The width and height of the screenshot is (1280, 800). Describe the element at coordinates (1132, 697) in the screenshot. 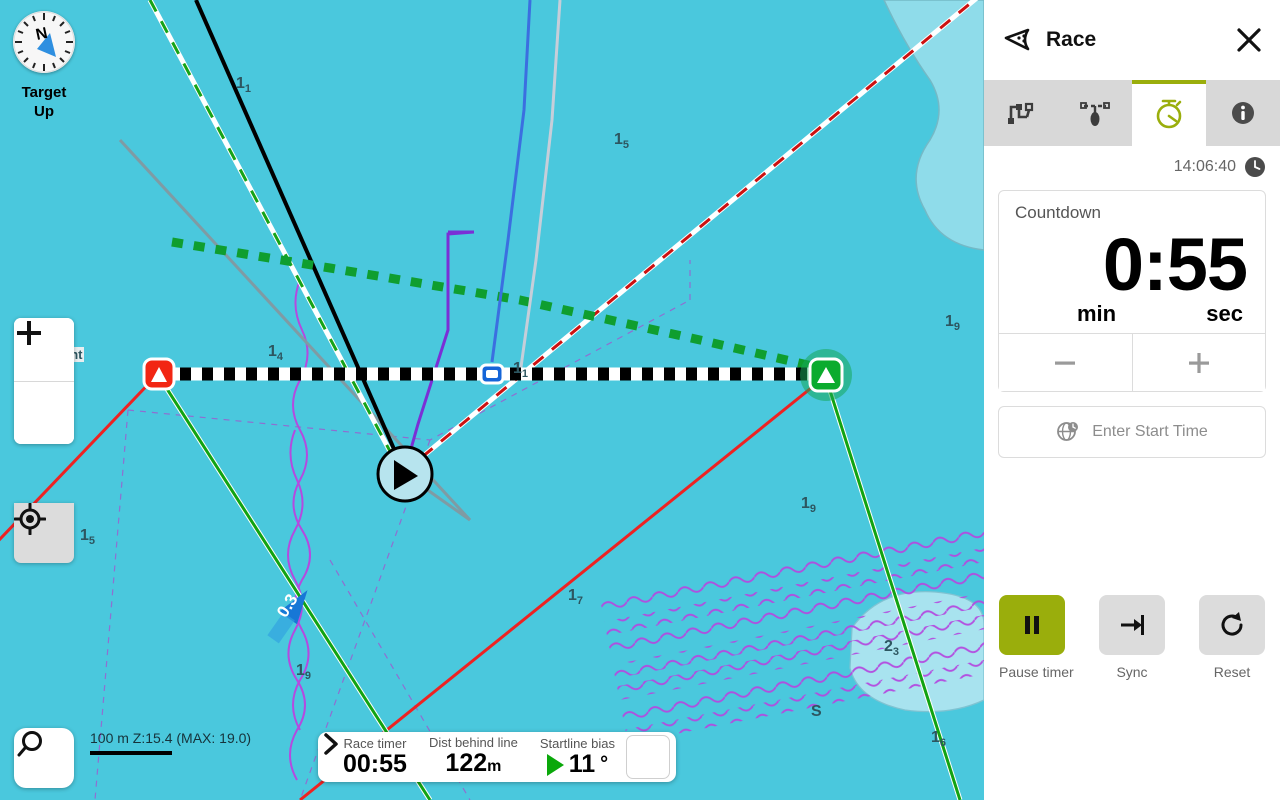

I see `timer-actions: Pause timer Sync Reset` at that location.